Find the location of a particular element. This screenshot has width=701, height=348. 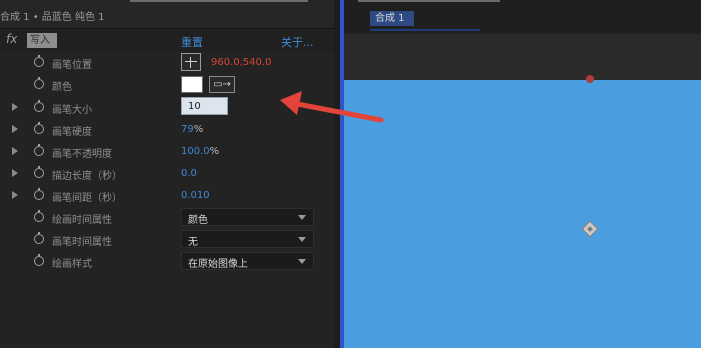

arrow-head is located at coordinates (291, 103).